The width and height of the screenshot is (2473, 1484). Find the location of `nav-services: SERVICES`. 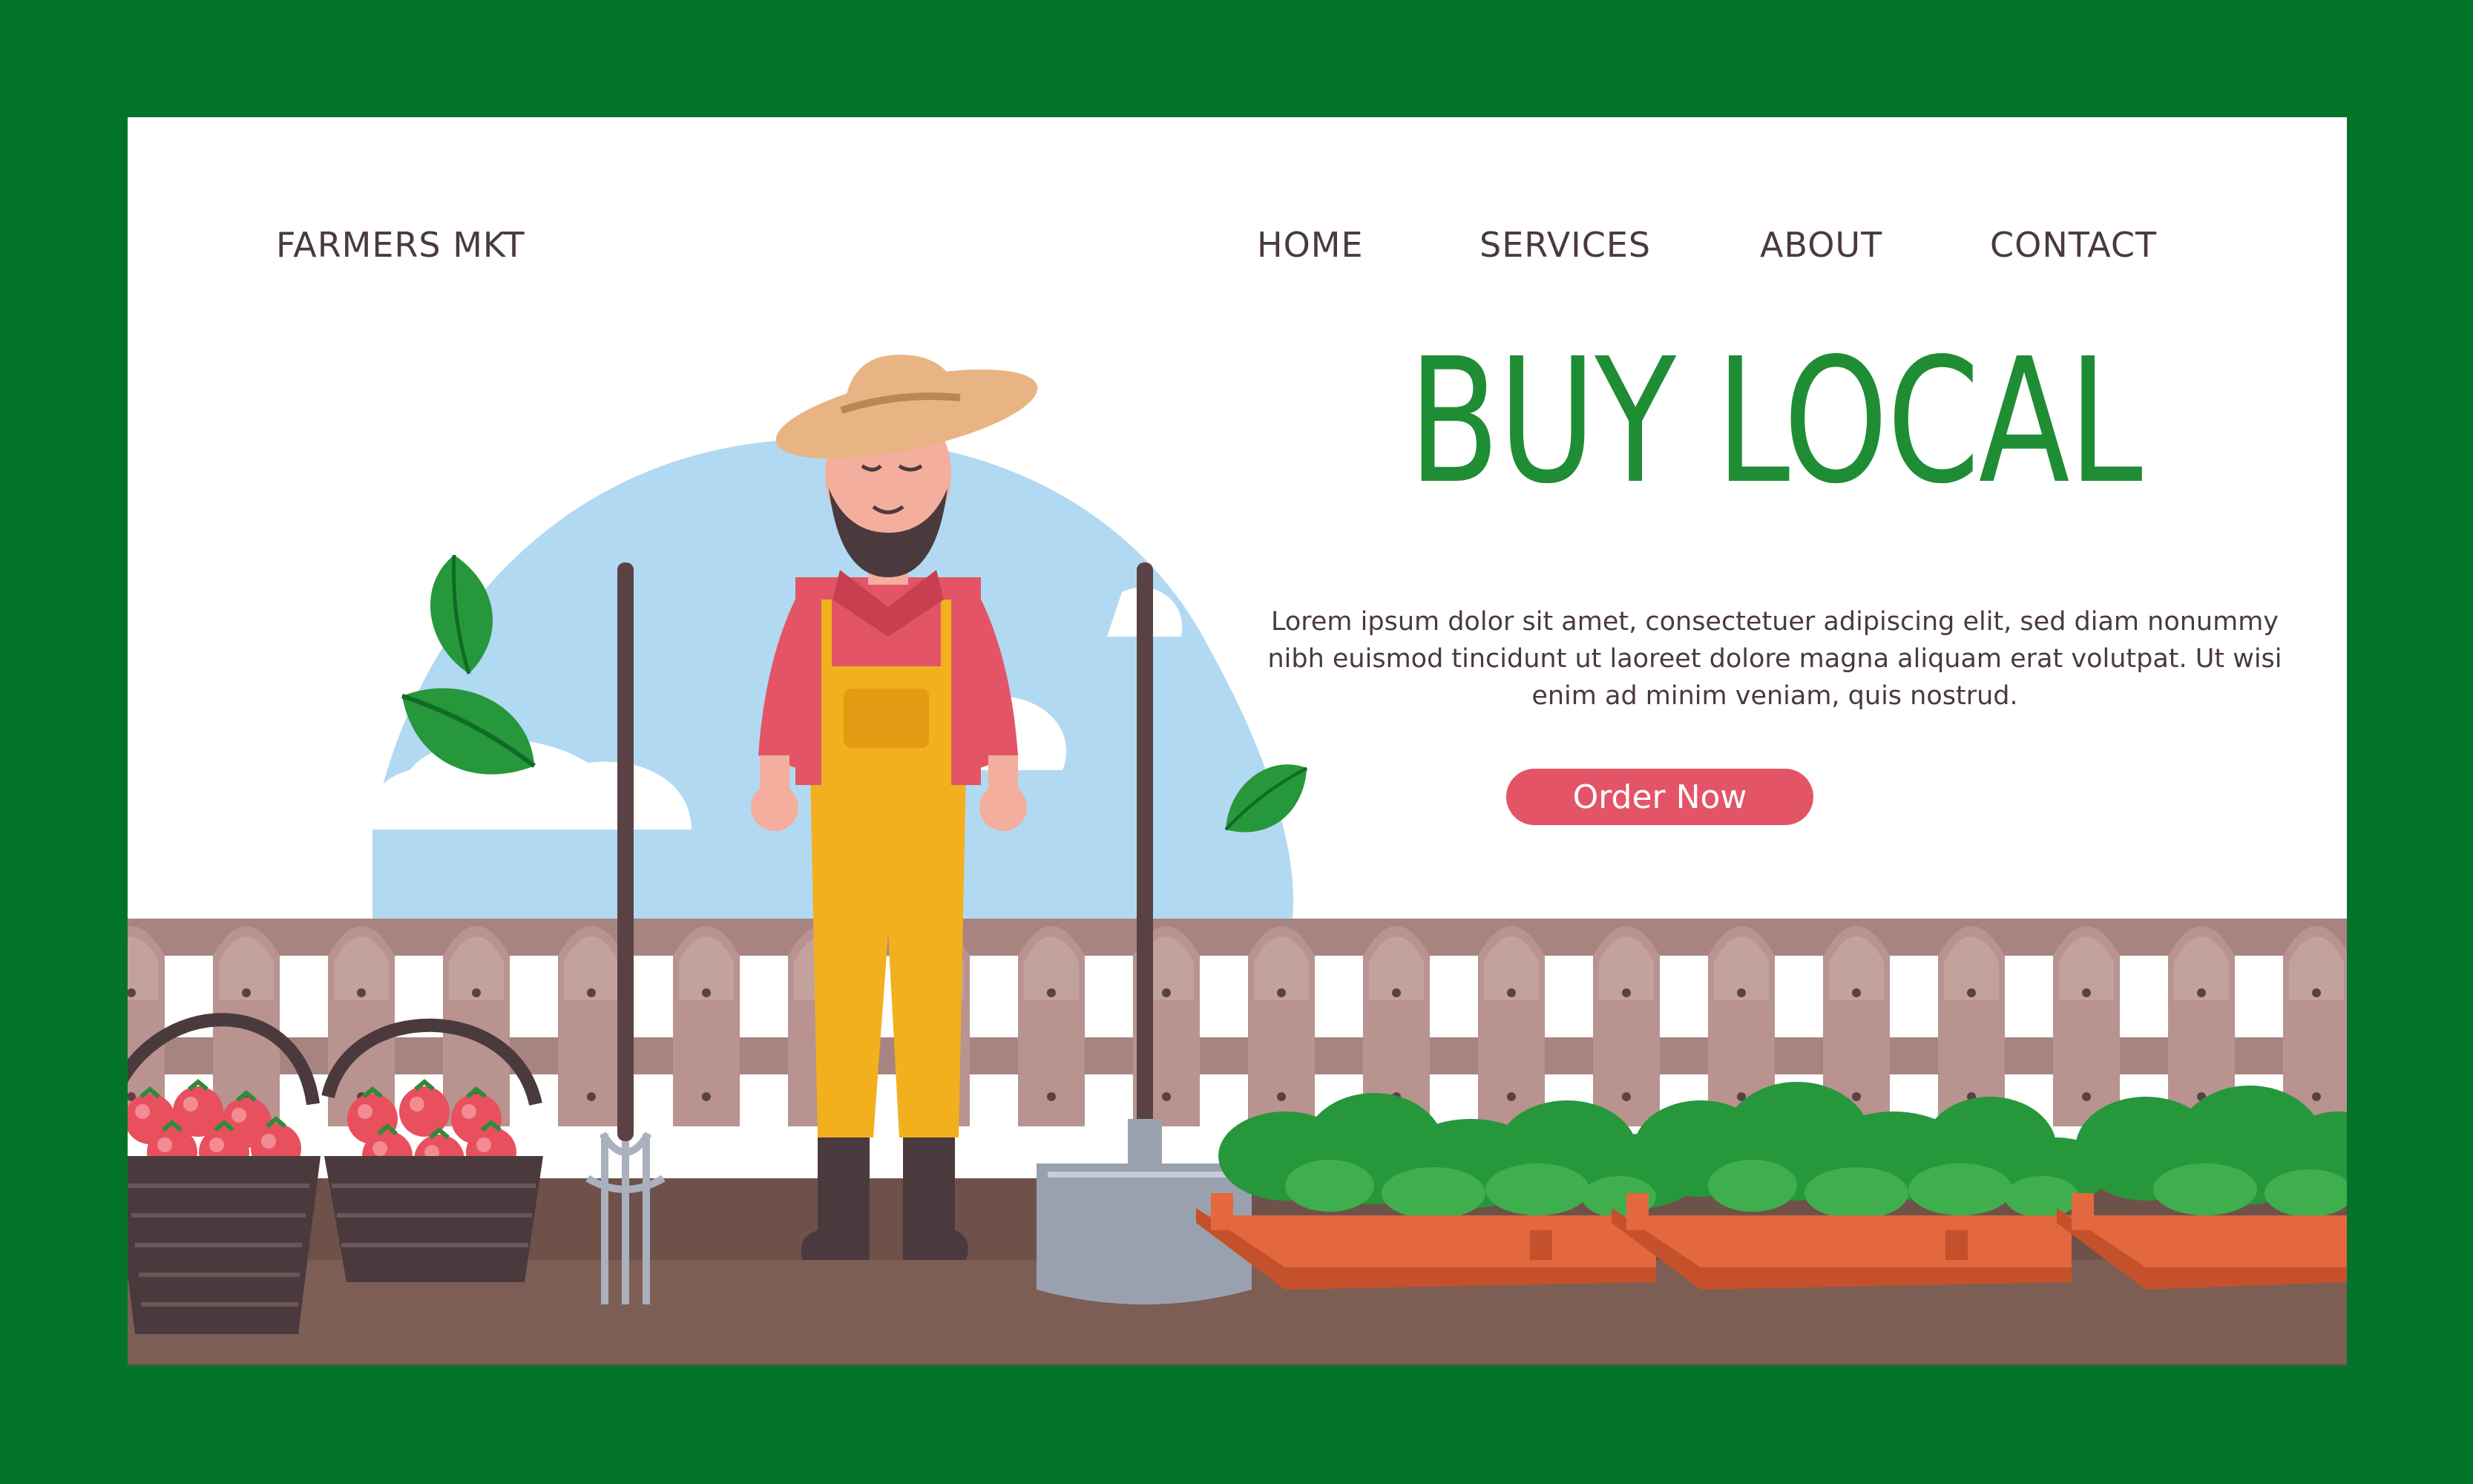

nav-services: SERVICES is located at coordinates (1565, 245).